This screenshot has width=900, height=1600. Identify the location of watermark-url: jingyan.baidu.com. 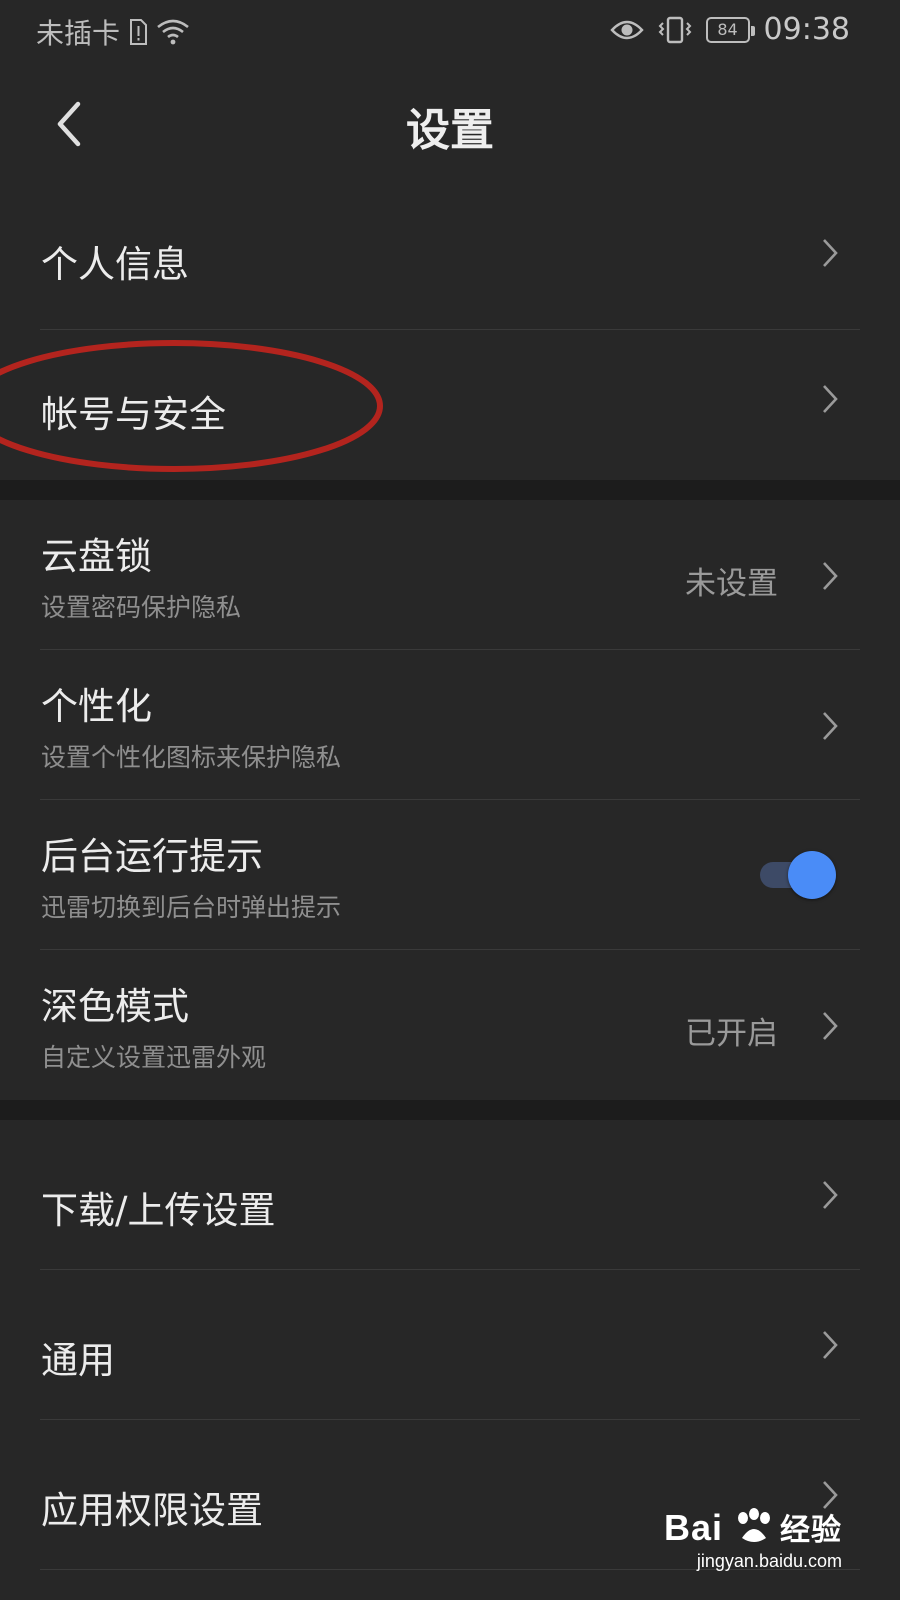
(769, 1561).